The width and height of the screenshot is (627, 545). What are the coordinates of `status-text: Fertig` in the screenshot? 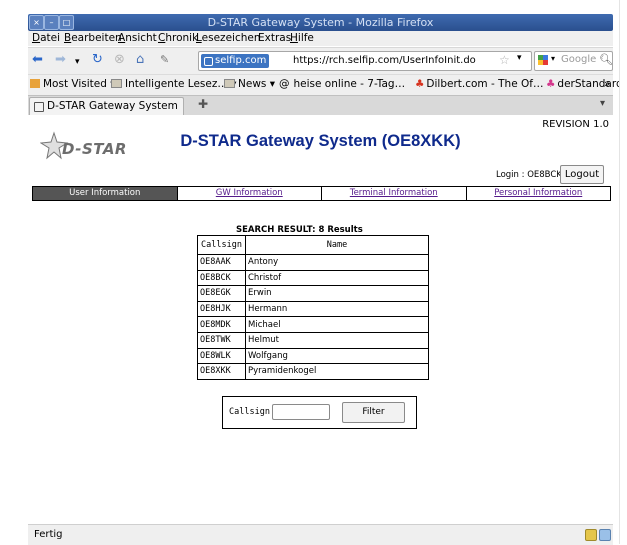 It's located at (48, 534).